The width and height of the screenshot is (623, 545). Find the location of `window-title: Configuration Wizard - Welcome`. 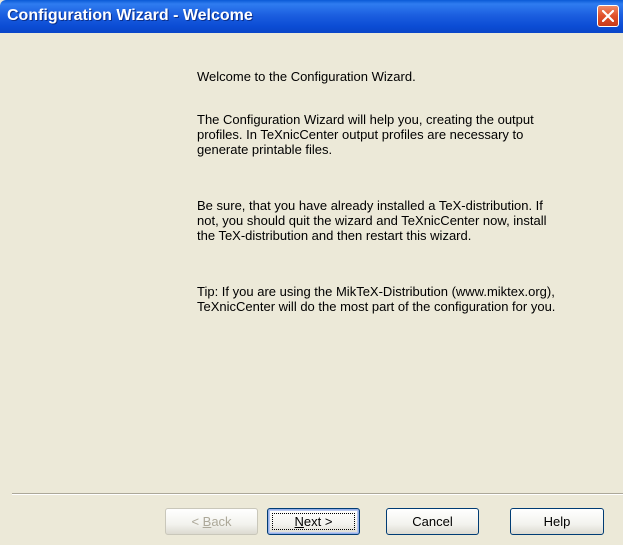

window-title: Configuration Wizard - Welcome is located at coordinates (130, 15).